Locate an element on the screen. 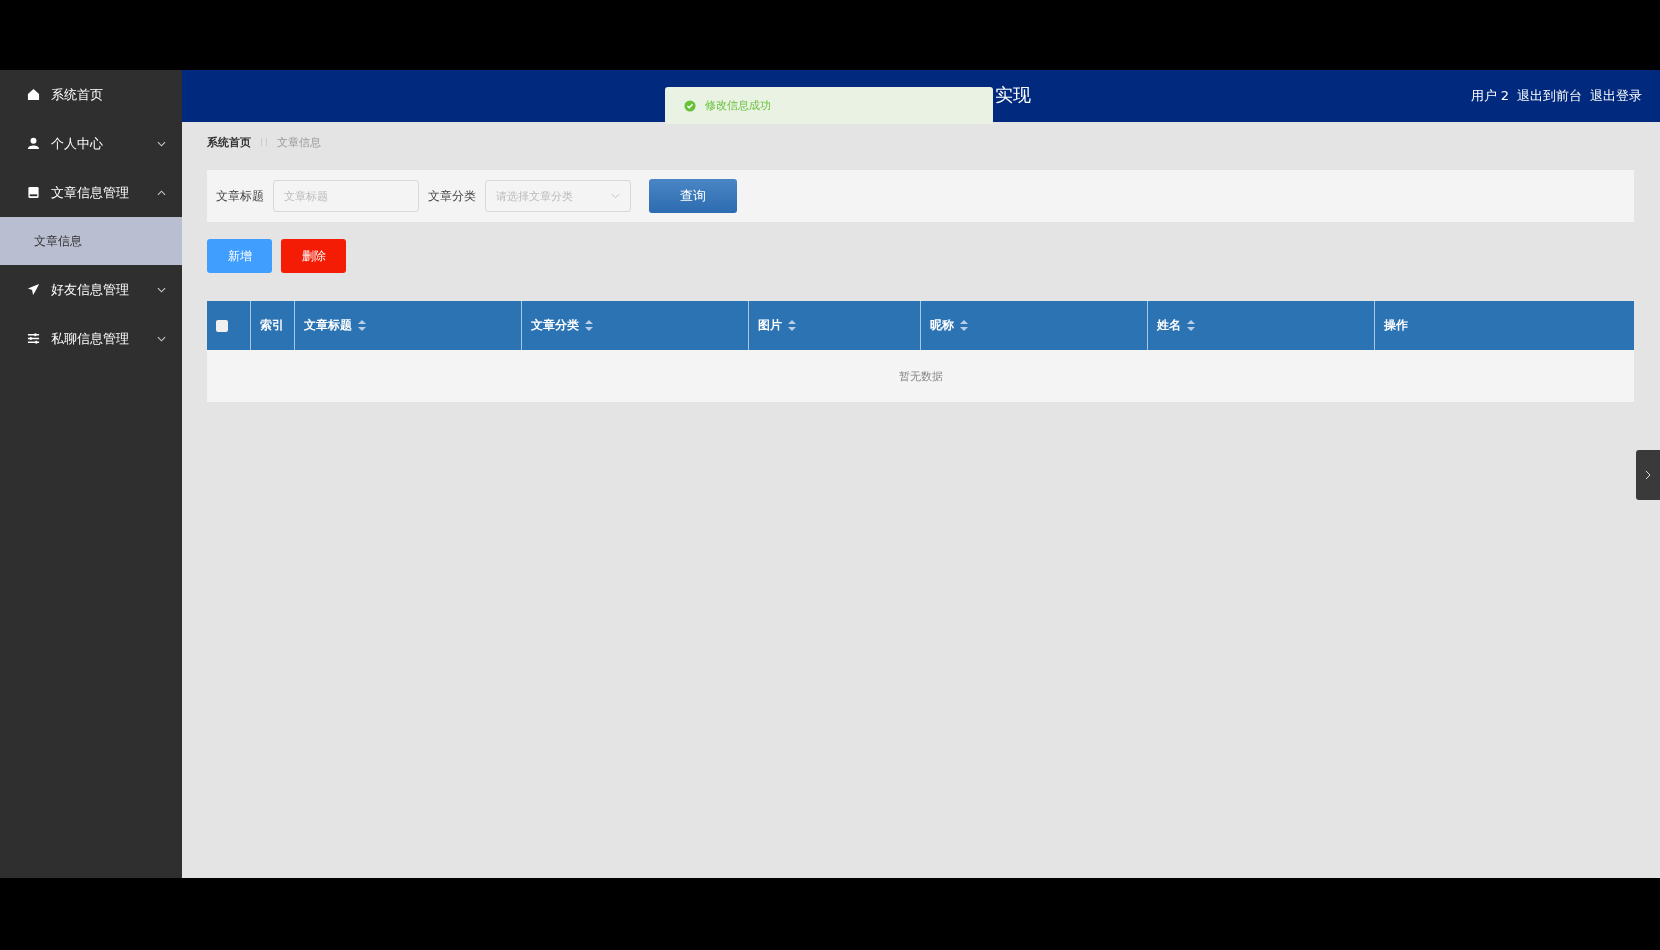  column-header: 昵称 is located at coordinates (1033, 325).